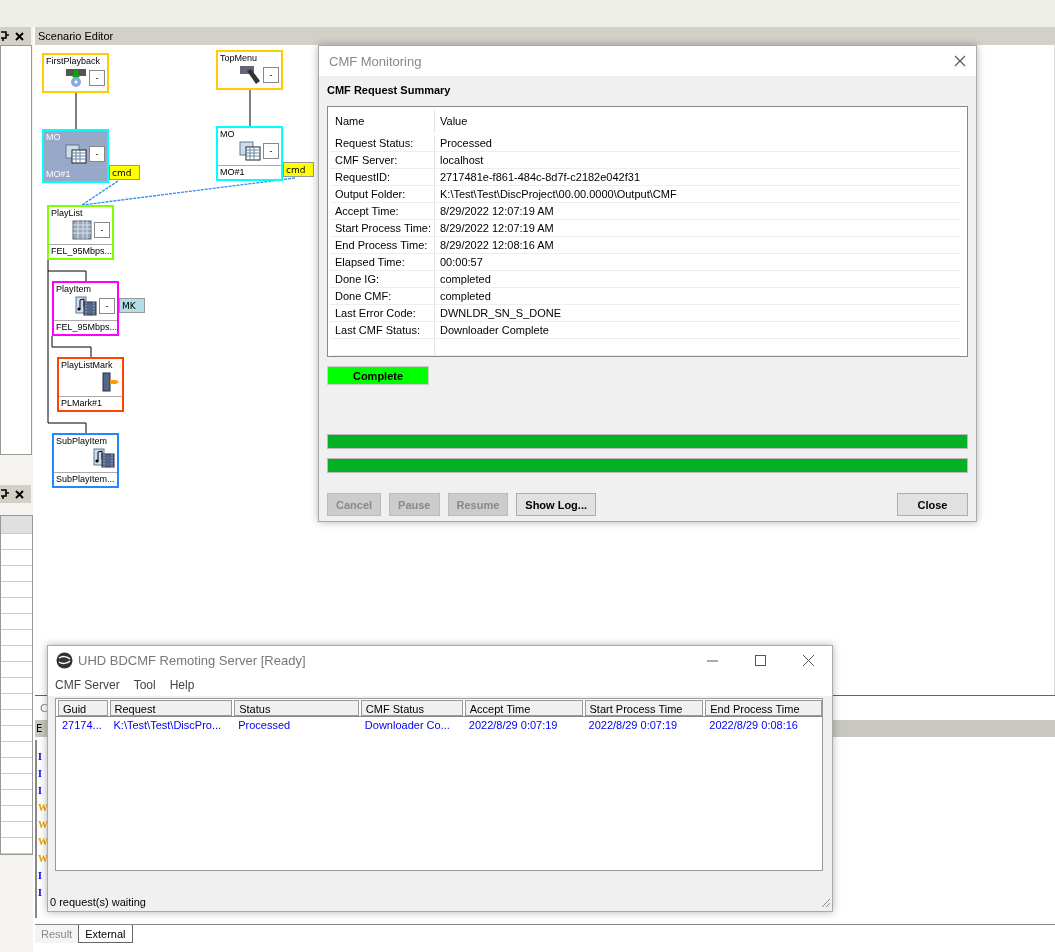 The height and width of the screenshot is (952, 1055). What do you see at coordinates (382, 313) in the screenshot?
I see `table-cell: Last Error Code:` at bounding box center [382, 313].